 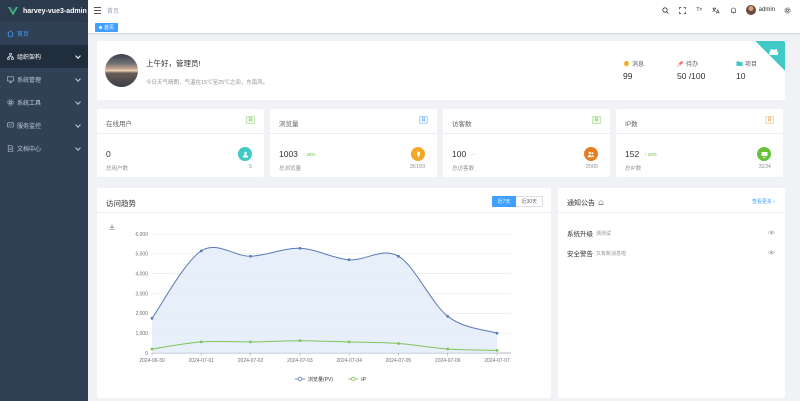 What do you see at coordinates (766, 10) in the screenshot?
I see `user-name: admin` at bounding box center [766, 10].